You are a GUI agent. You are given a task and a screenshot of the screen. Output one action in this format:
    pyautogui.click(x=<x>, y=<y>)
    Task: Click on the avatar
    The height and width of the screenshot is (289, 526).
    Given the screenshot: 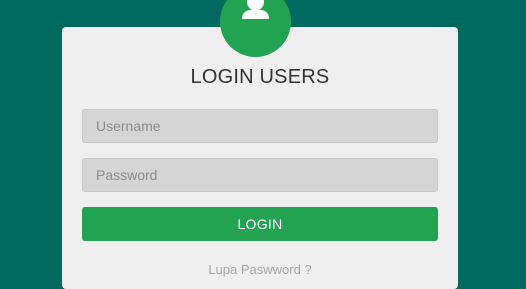 What is the action you would take?
    pyautogui.click(x=255, y=28)
    